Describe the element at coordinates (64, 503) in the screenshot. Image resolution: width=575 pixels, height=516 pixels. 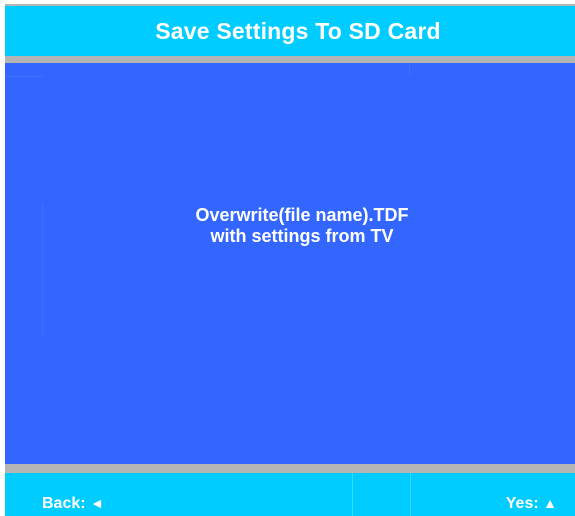
I see `back-label: Back:` at that location.